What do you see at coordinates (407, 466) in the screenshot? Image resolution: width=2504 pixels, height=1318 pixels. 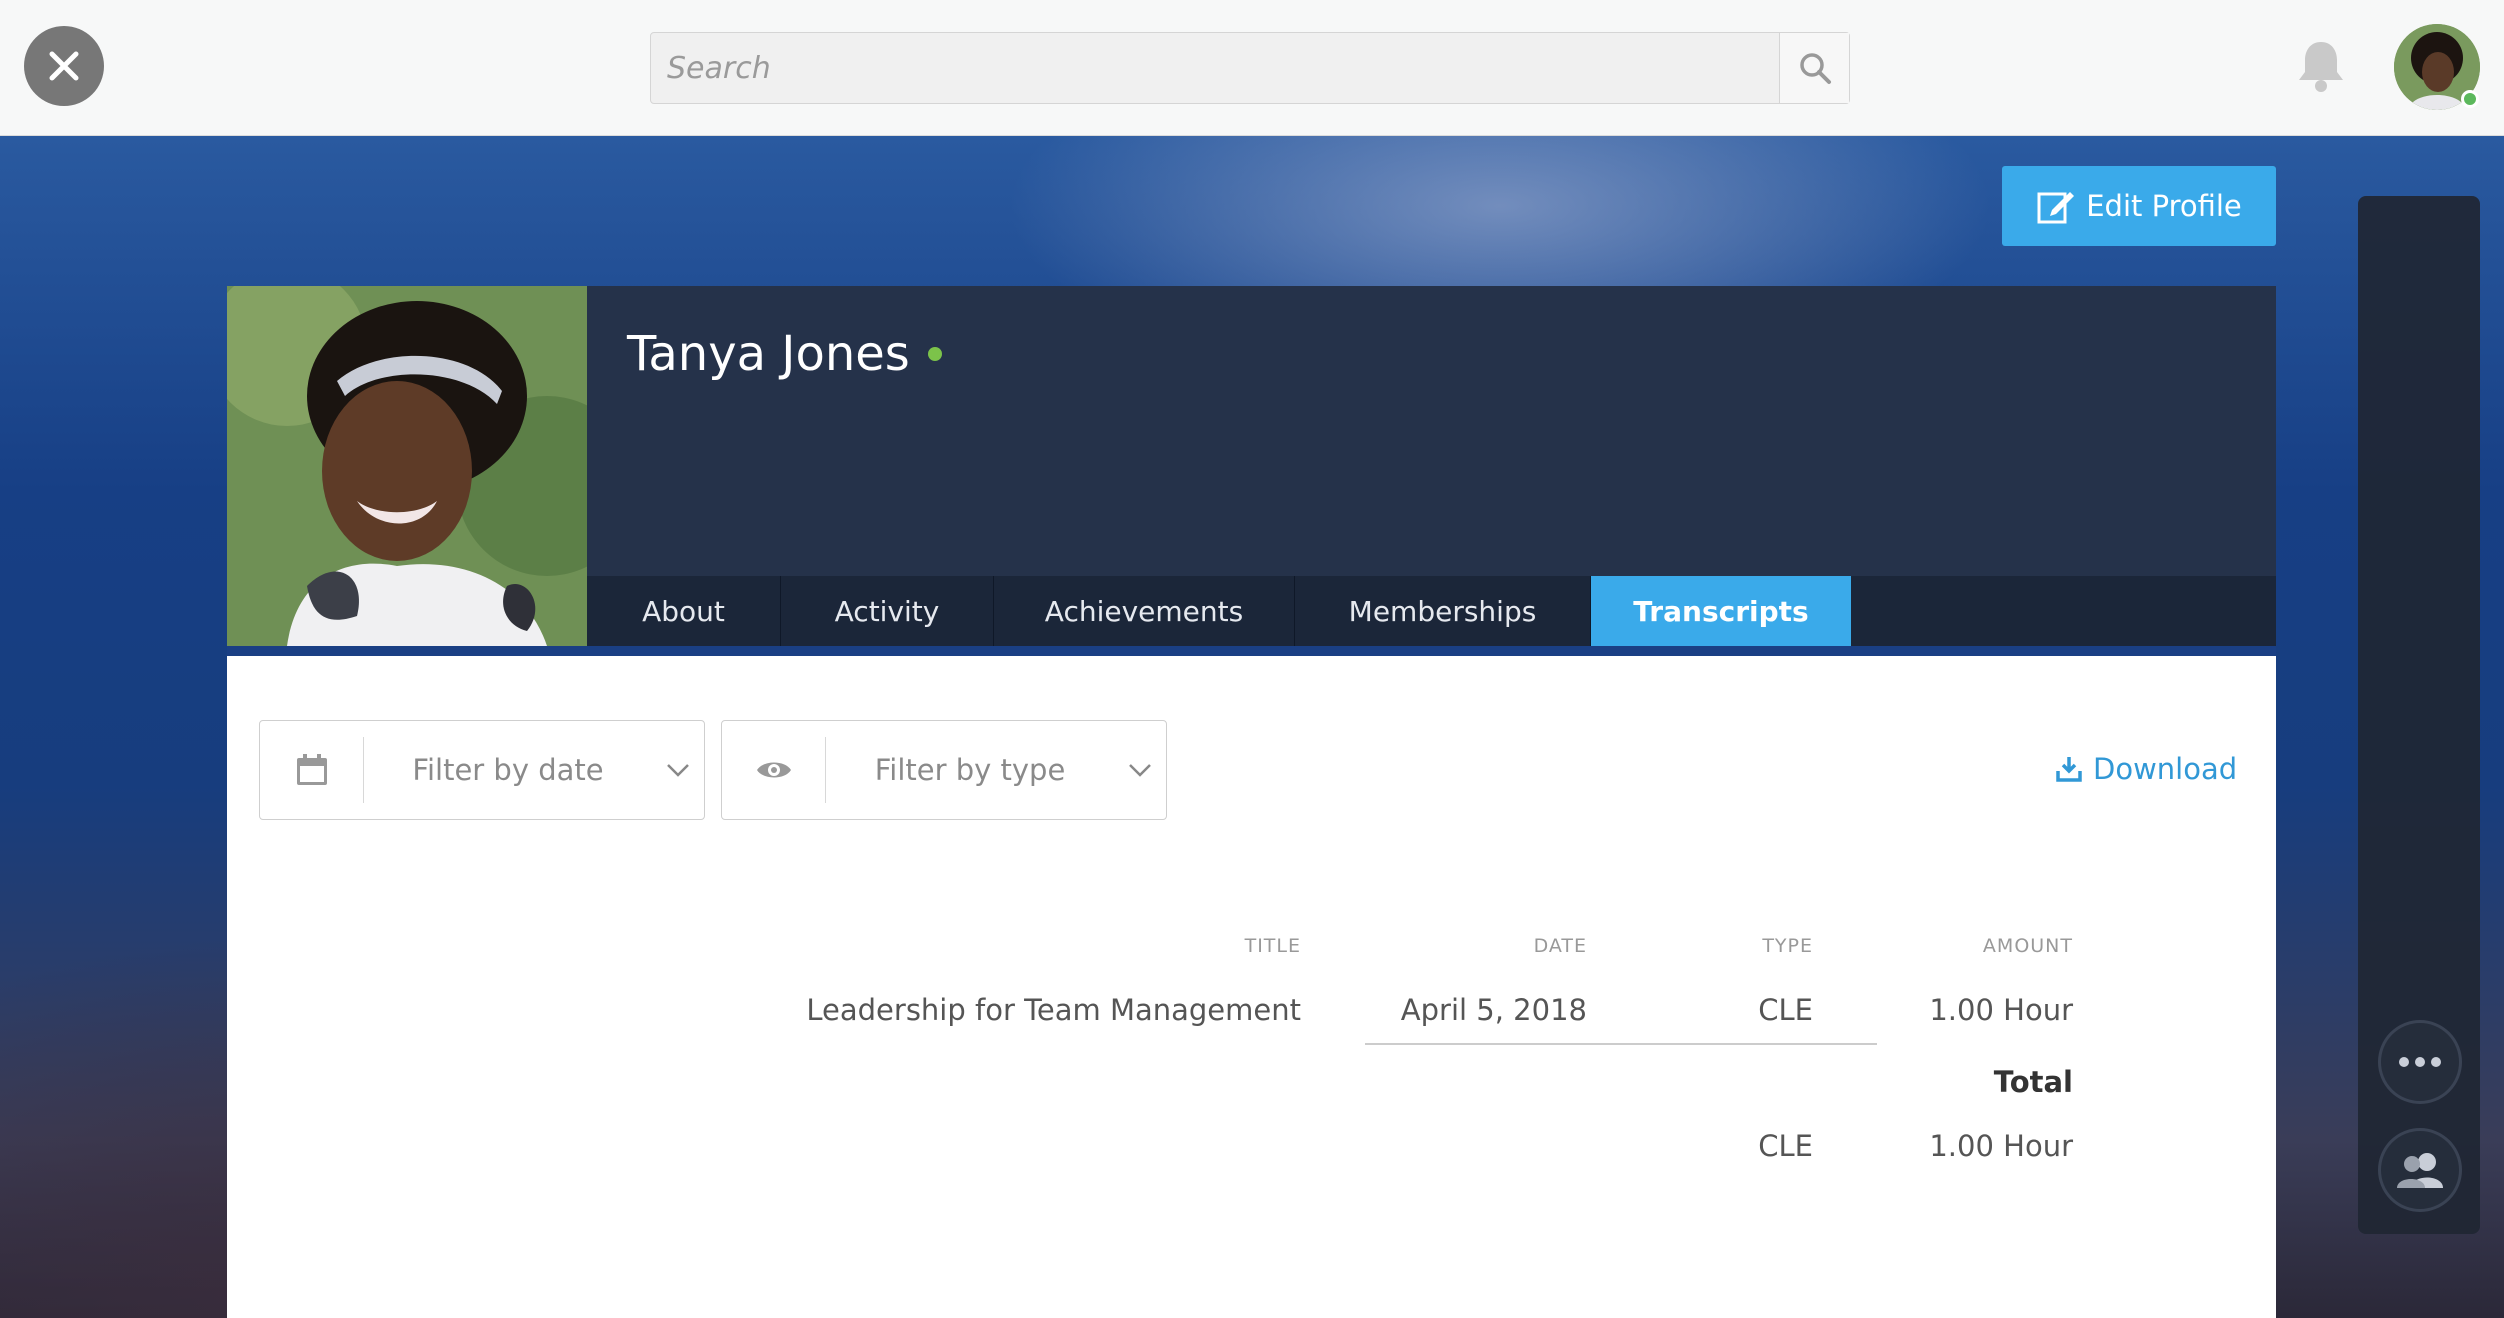 I see `profile-photo` at bounding box center [407, 466].